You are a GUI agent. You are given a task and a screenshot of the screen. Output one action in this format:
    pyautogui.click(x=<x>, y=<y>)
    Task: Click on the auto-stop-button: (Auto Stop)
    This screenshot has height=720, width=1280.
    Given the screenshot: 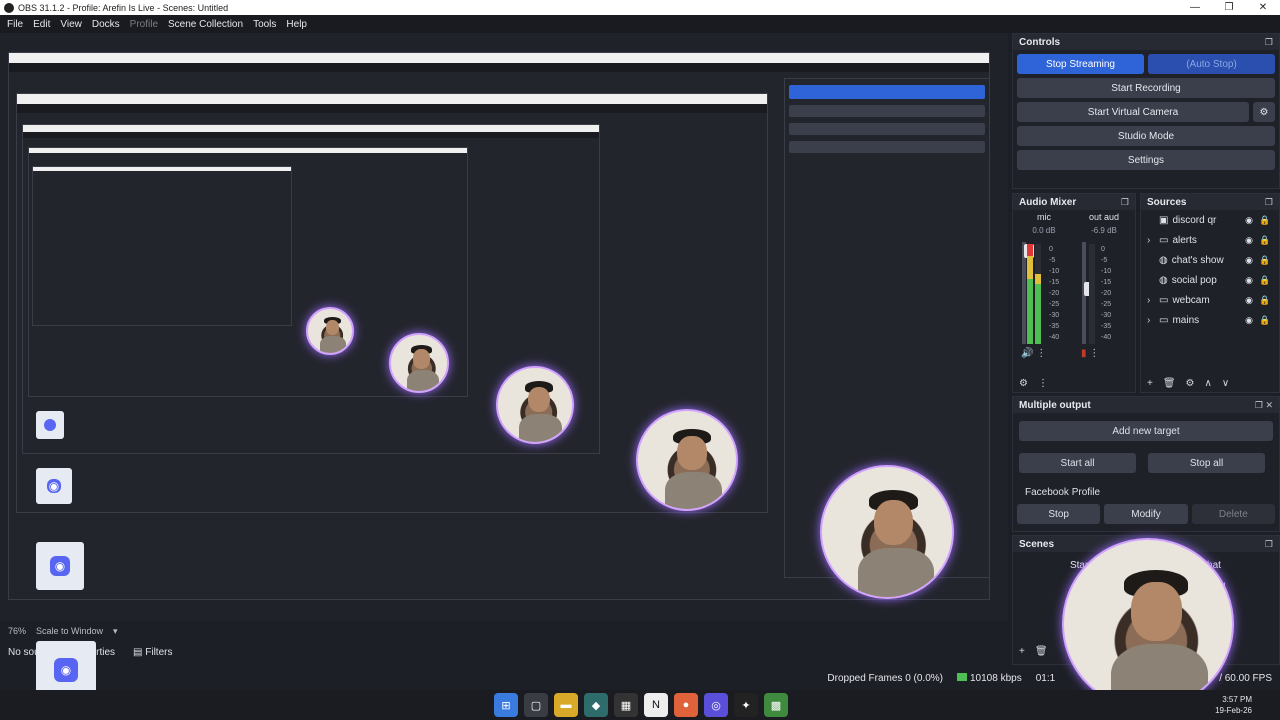 What is the action you would take?
    pyautogui.click(x=1211, y=64)
    